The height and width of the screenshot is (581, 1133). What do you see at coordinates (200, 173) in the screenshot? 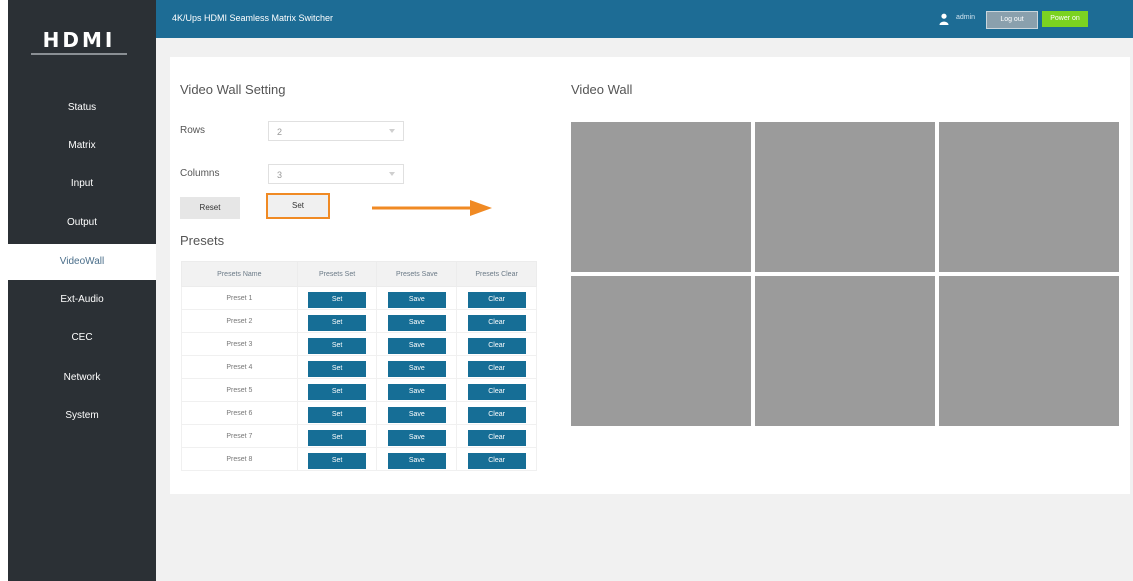
I see `columns-label: Columns` at bounding box center [200, 173].